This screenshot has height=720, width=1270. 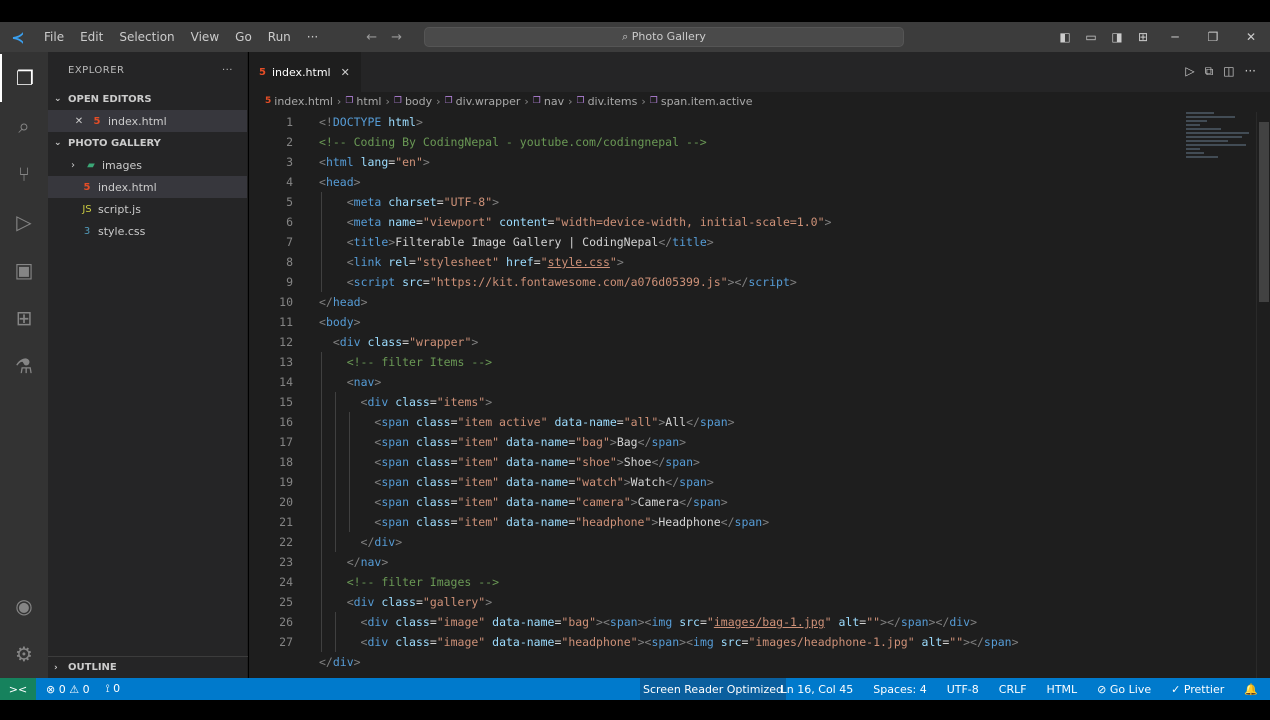 I want to click on code-line: 23 </nav>, so click(x=714, y=562).